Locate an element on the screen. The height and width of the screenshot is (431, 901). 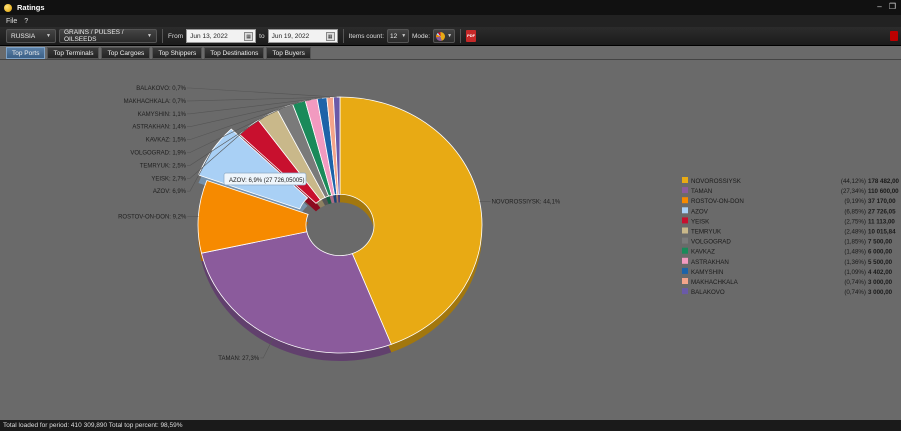
legend-value-balakovo: 3 000,00 is located at coordinates (880, 292).